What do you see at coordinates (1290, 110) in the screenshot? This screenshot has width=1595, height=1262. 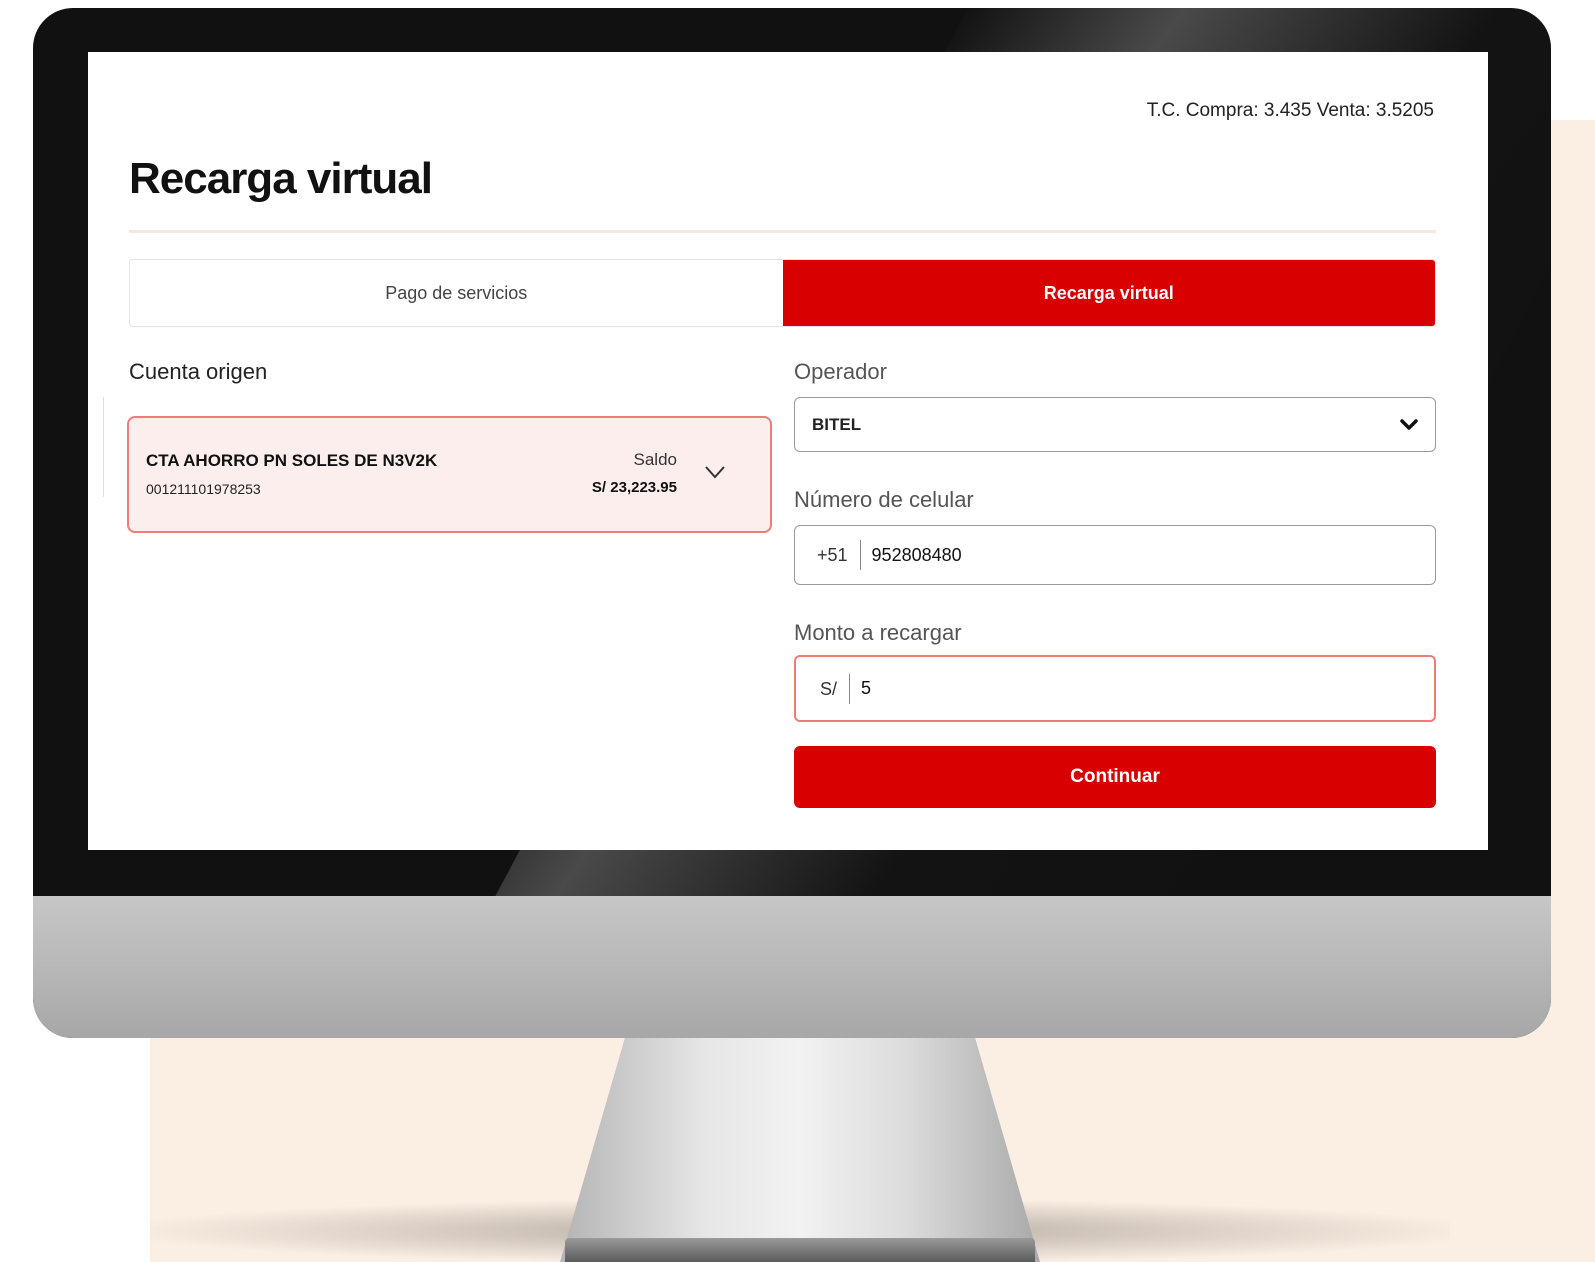 I see `exchange-rate: T.C. Compra: 3.435 Venta: 3.5205` at bounding box center [1290, 110].